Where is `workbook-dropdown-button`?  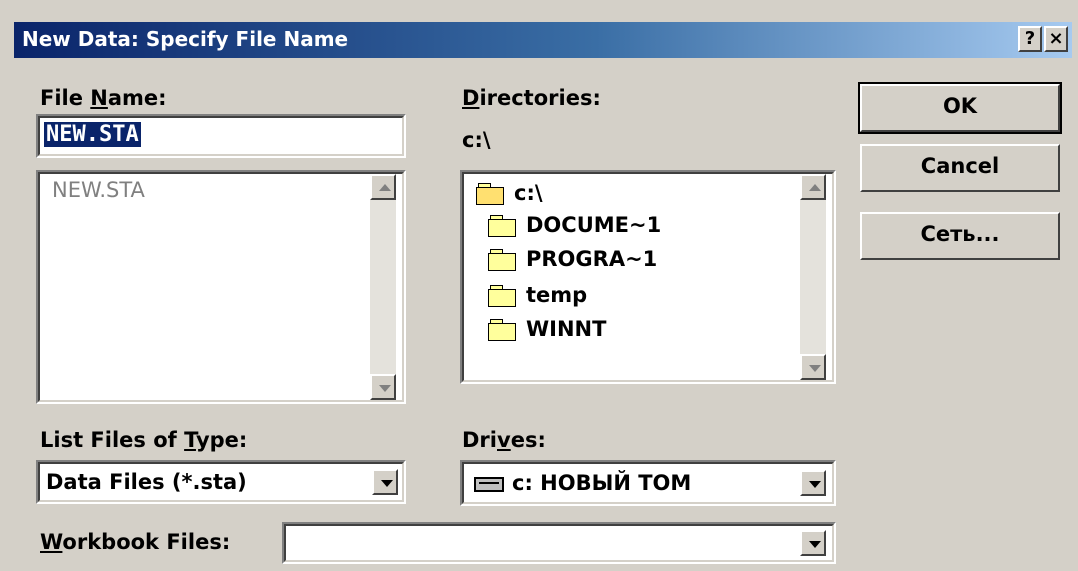 workbook-dropdown-button is located at coordinates (813, 543).